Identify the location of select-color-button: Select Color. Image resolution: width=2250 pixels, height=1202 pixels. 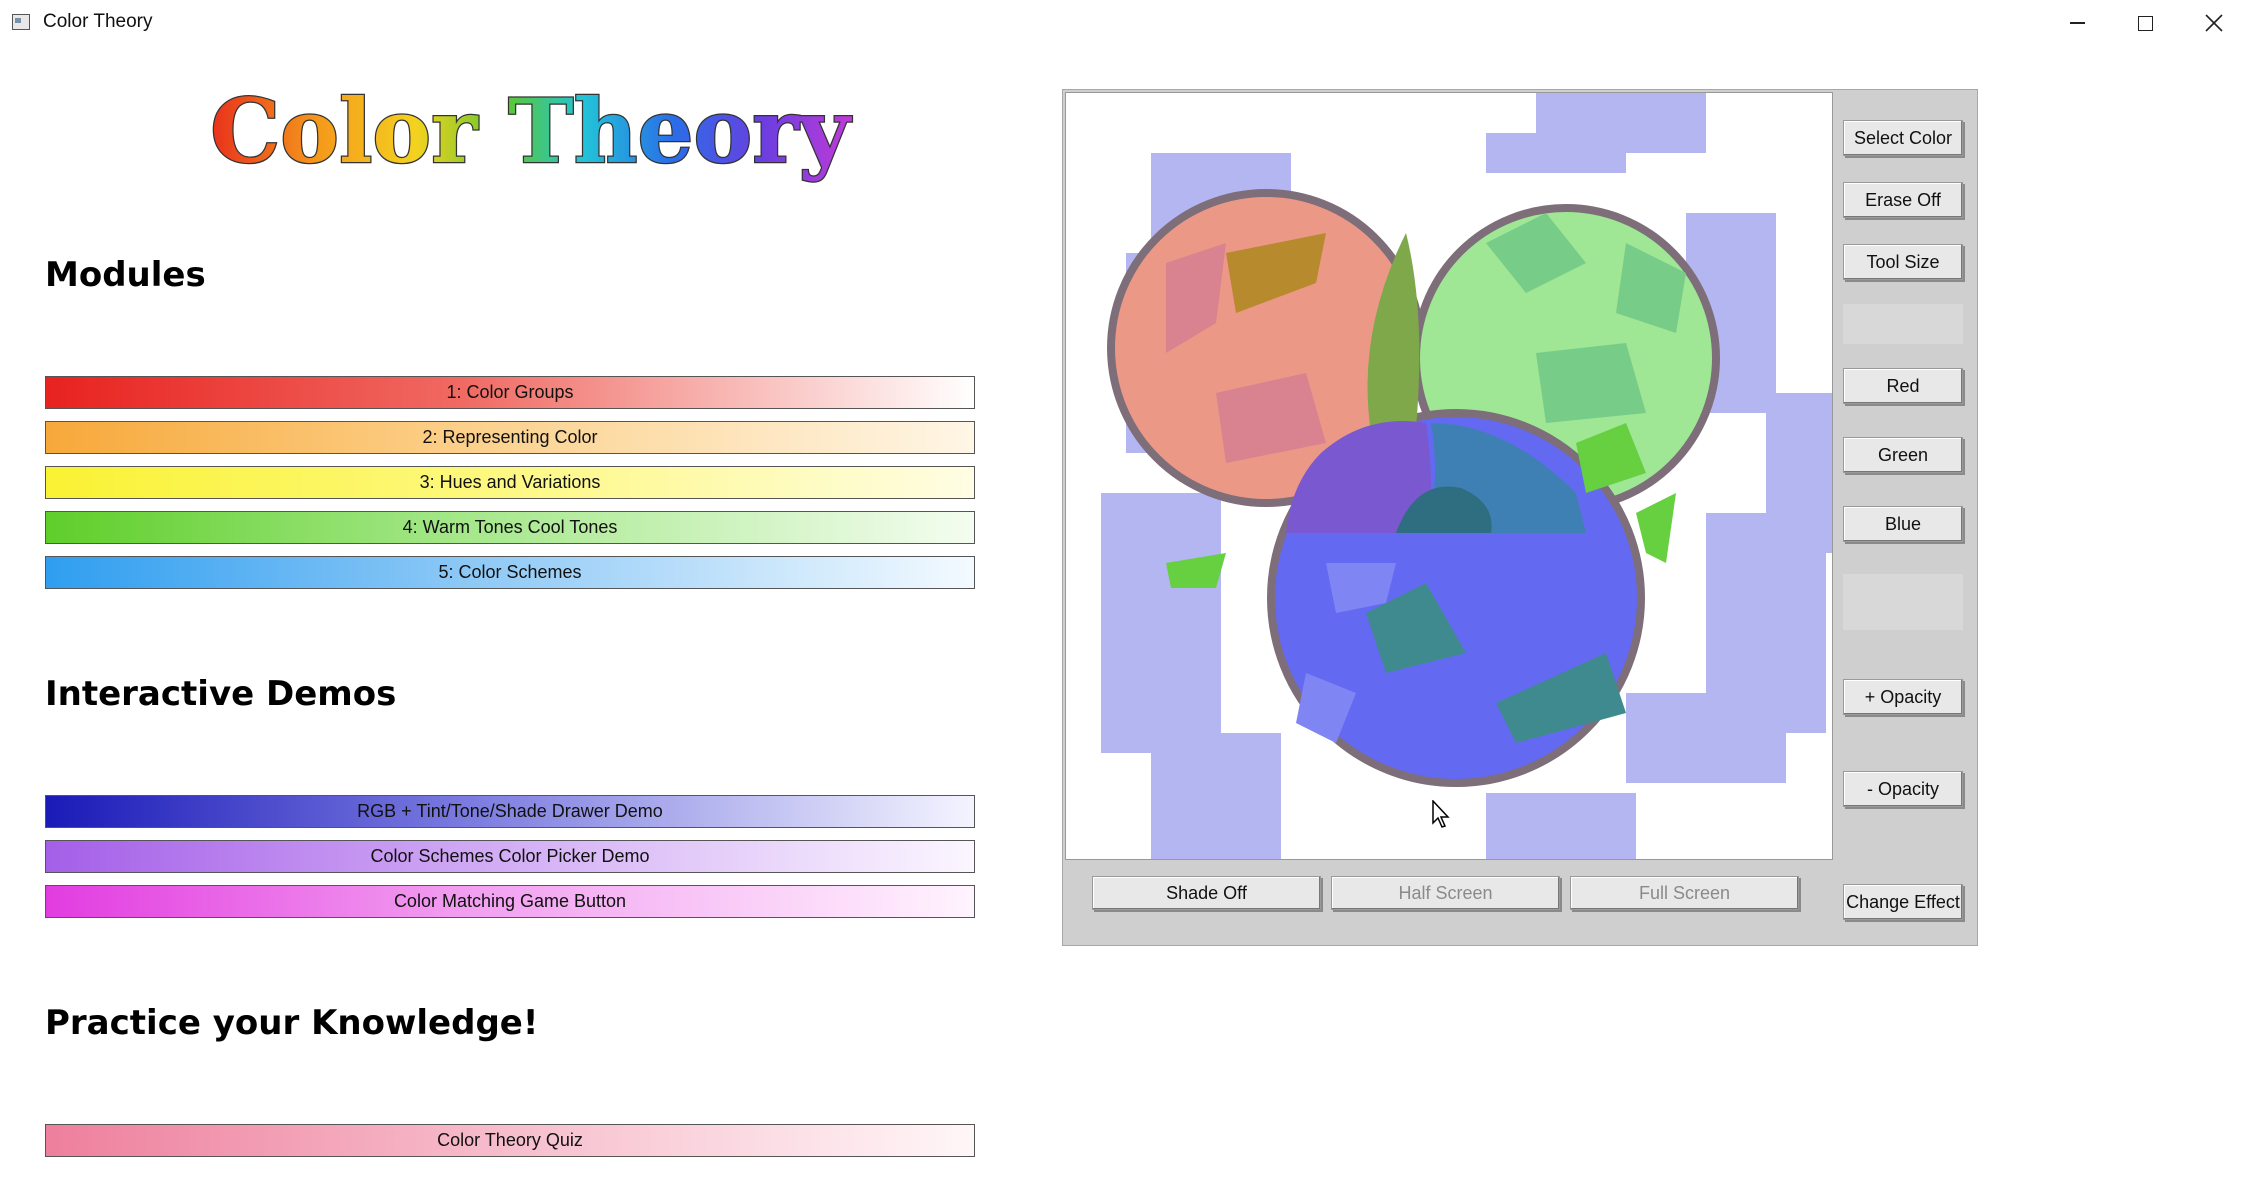
(1903, 138).